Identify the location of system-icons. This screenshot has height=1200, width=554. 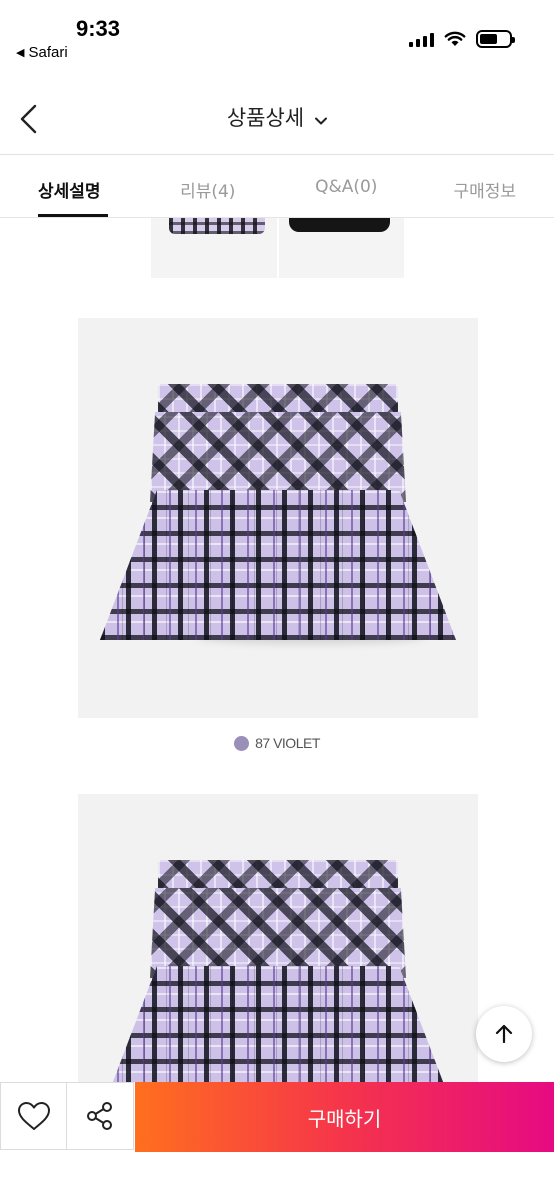
(462, 39).